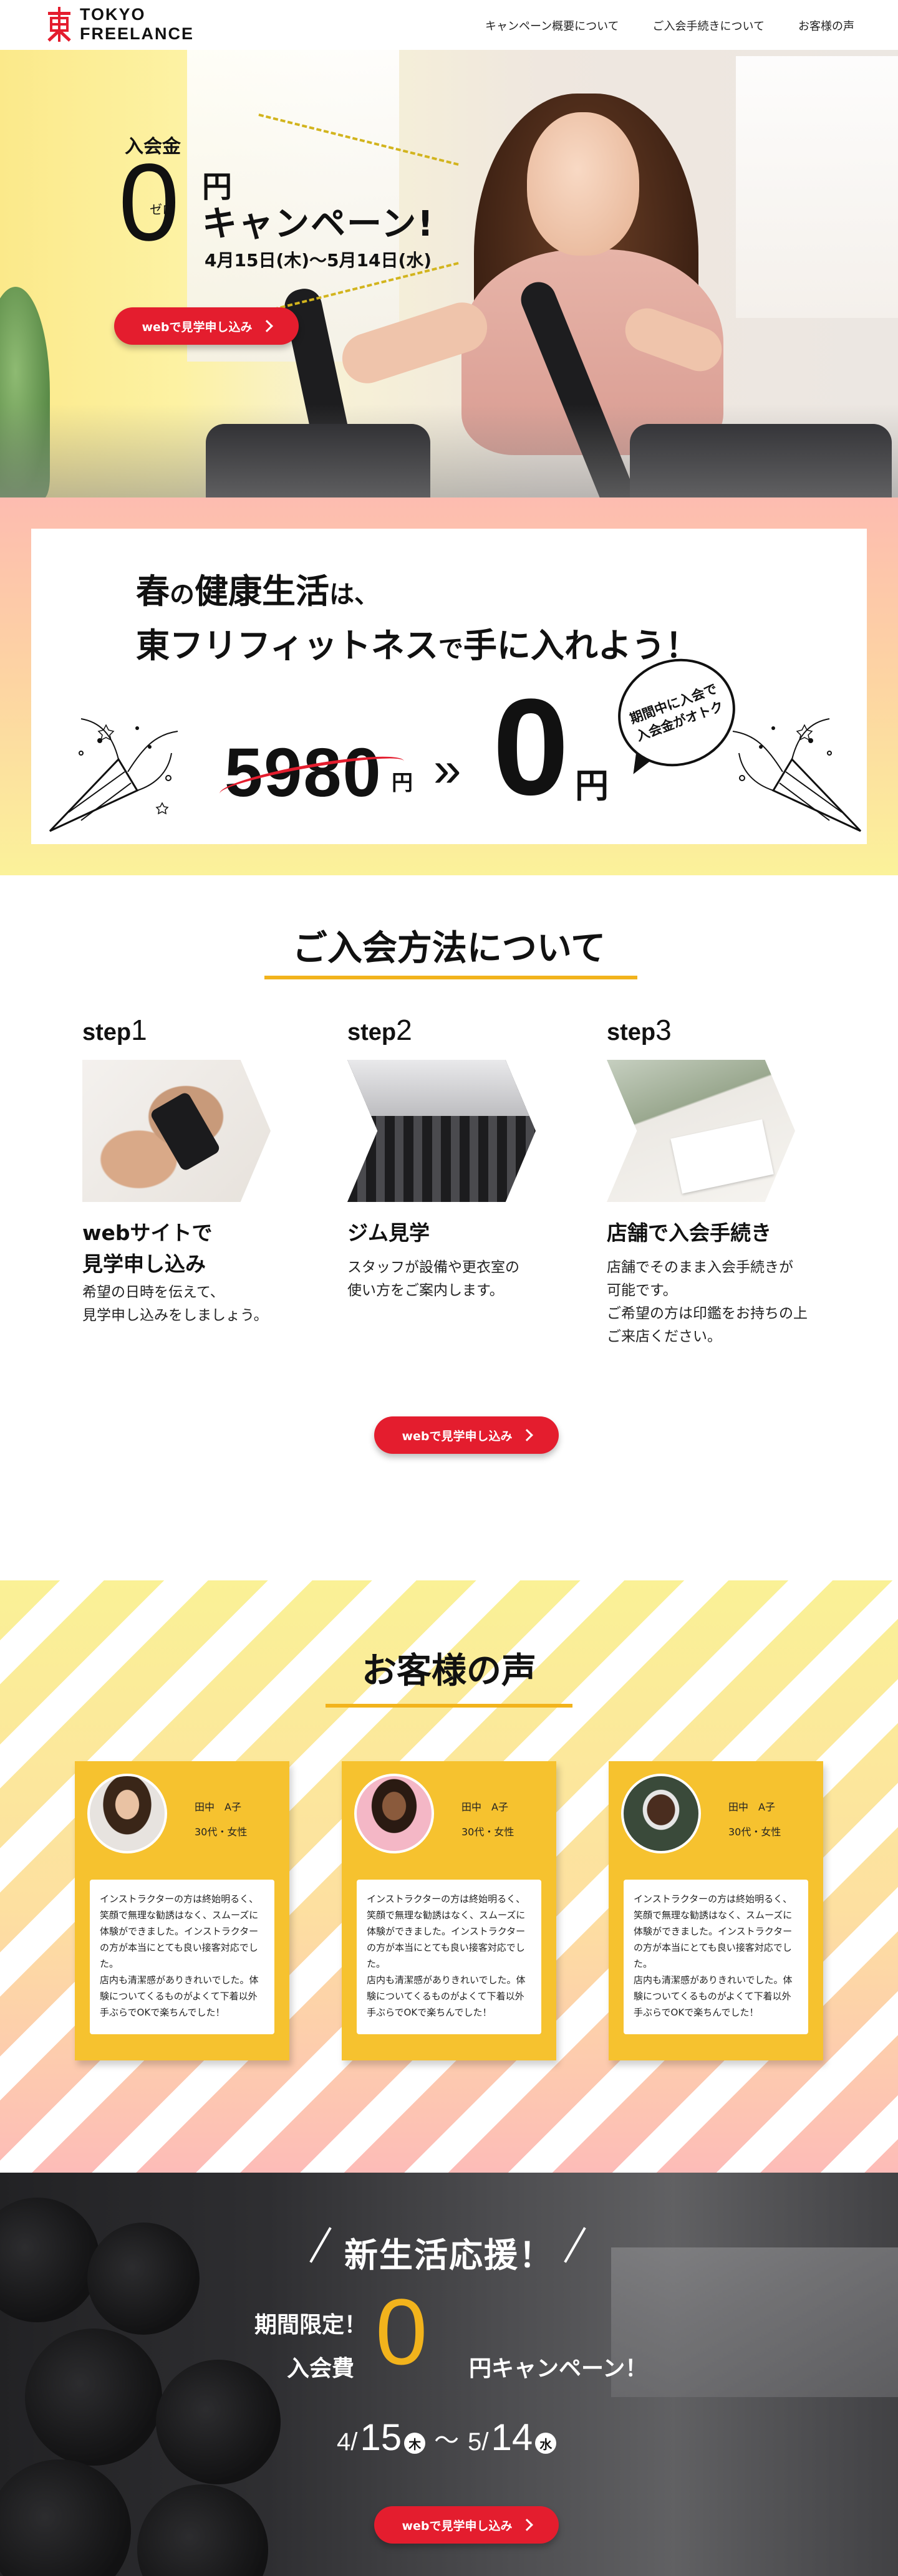 The image size is (898, 2576). I want to click on weekday-badge: 木, so click(415, 2443).